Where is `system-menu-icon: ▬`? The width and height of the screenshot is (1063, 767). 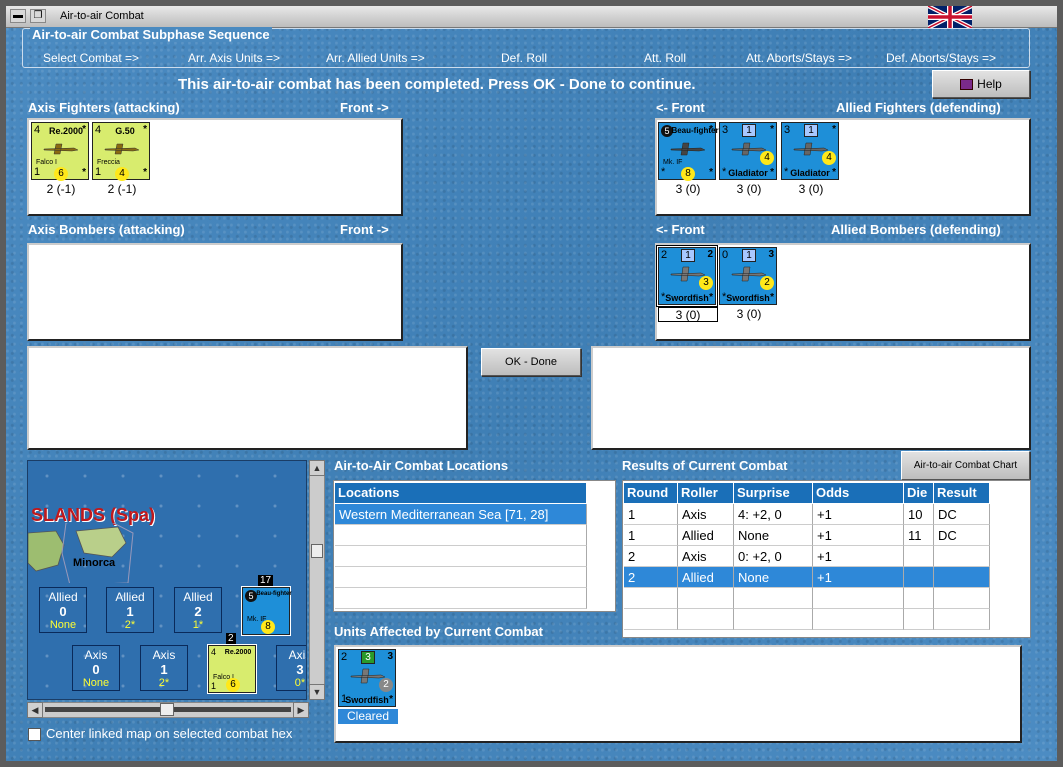
system-menu-icon: ▬ is located at coordinates (18, 16).